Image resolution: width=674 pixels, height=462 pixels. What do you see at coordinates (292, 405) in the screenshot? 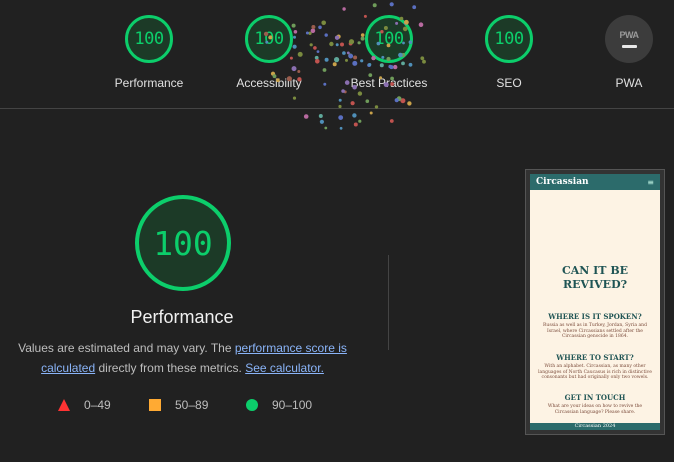
I see `legend-range: 90–100` at bounding box center [292, 405].